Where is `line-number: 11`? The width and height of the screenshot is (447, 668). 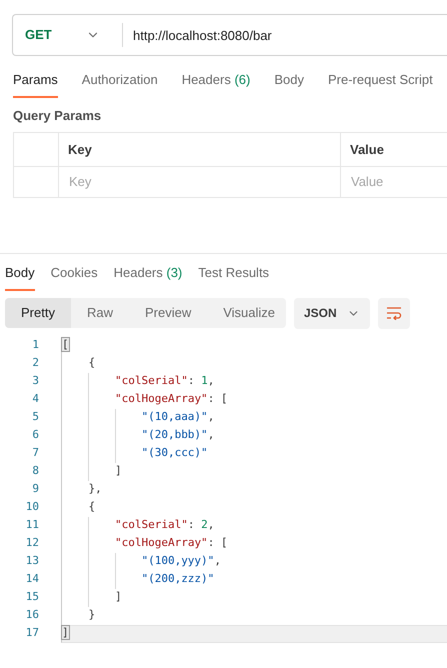
line-number: 11 is located at coordinates (32, 525).